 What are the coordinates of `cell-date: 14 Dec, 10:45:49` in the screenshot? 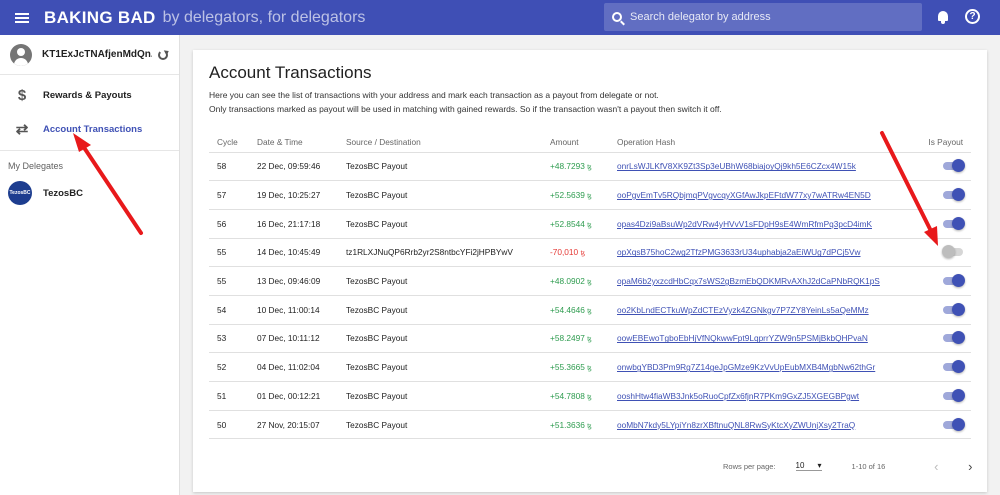 It's located at (293, 253).